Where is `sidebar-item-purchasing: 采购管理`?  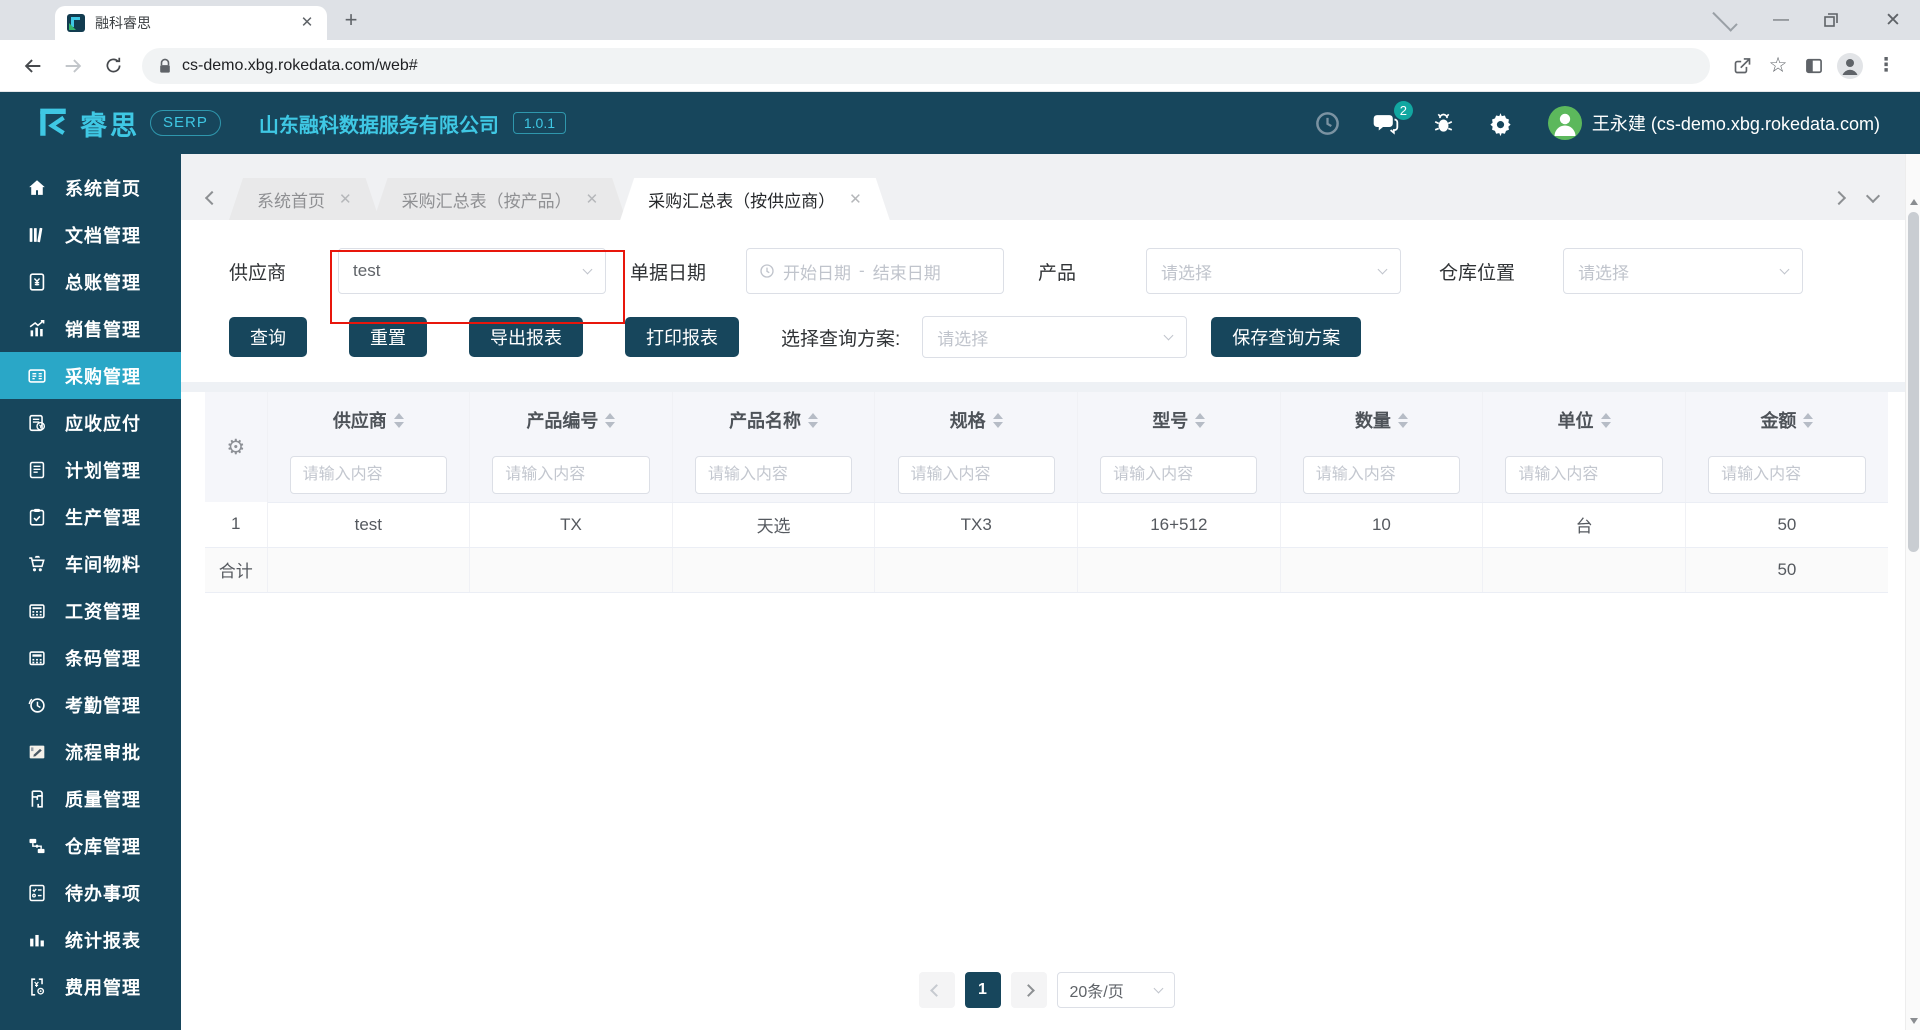
sidebar-item-purchasing: 采购管理 is located at coordinates (90, 375).